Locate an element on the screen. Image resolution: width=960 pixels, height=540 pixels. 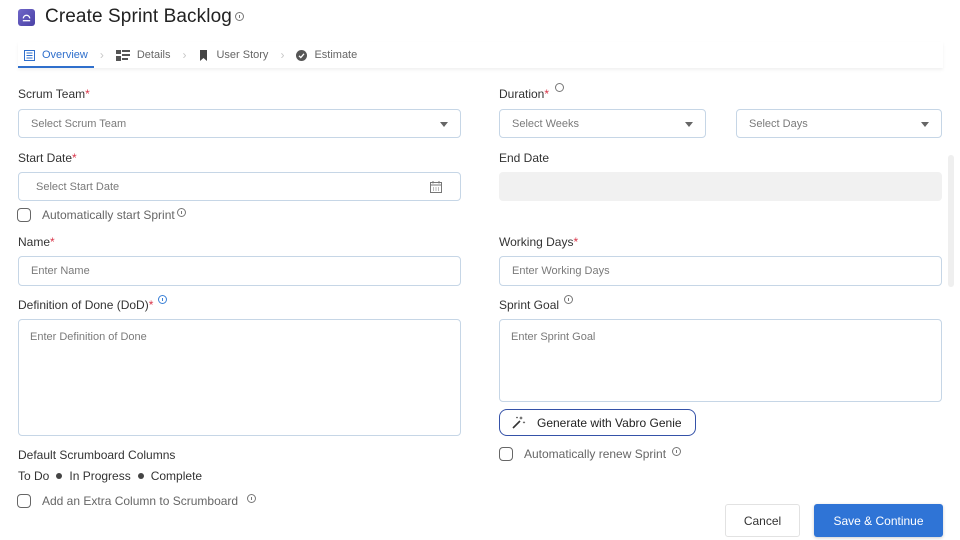
save-continue-button: Save & Continue is located at coordinates (878, 520).